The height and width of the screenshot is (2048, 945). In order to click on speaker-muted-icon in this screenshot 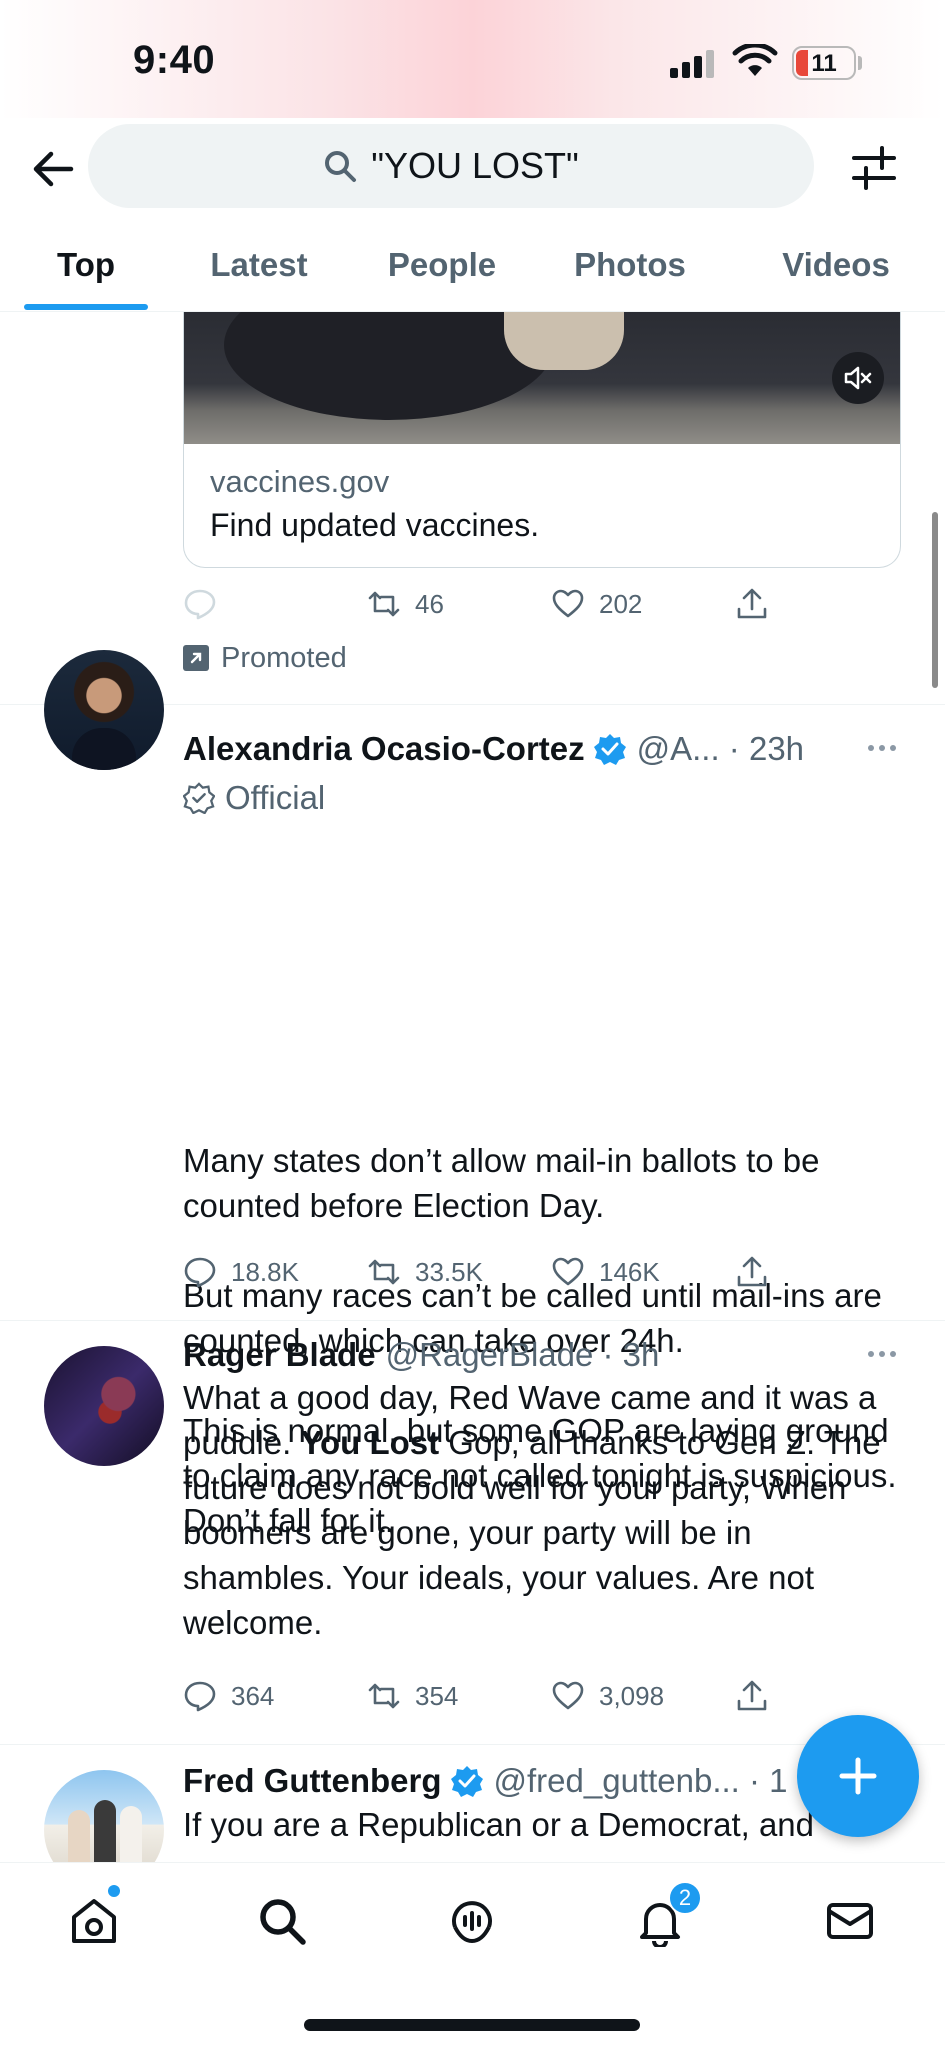, I will do `click(858, 378)`.